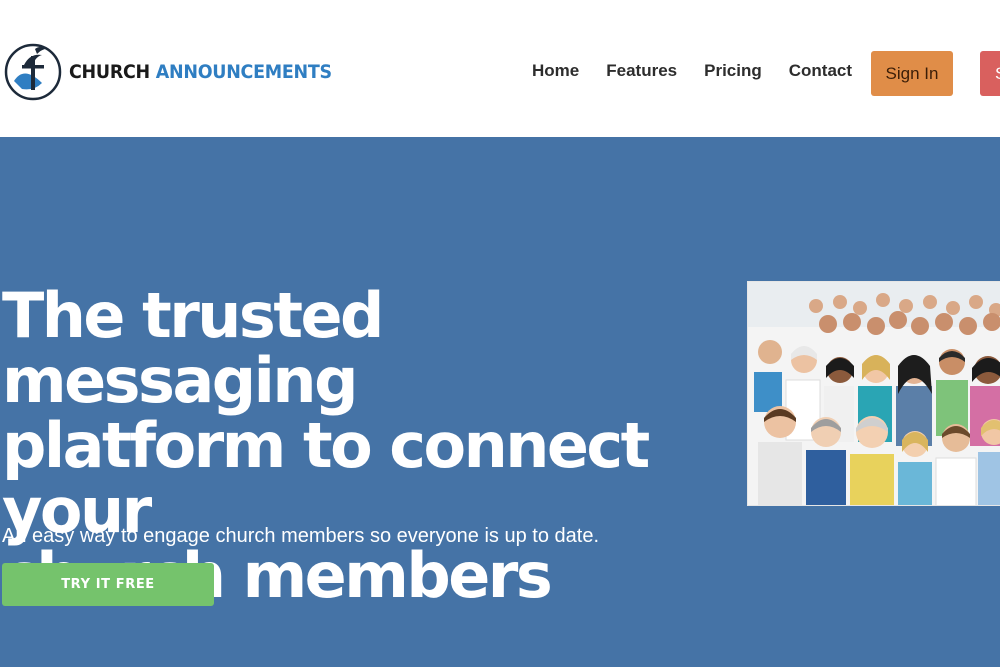 The height and width of the screenshot is (667, 1000). What do you see at coordinates (873, 393) in the screenshot?
I see `crowd-photo` at bounding box center [873, 393].